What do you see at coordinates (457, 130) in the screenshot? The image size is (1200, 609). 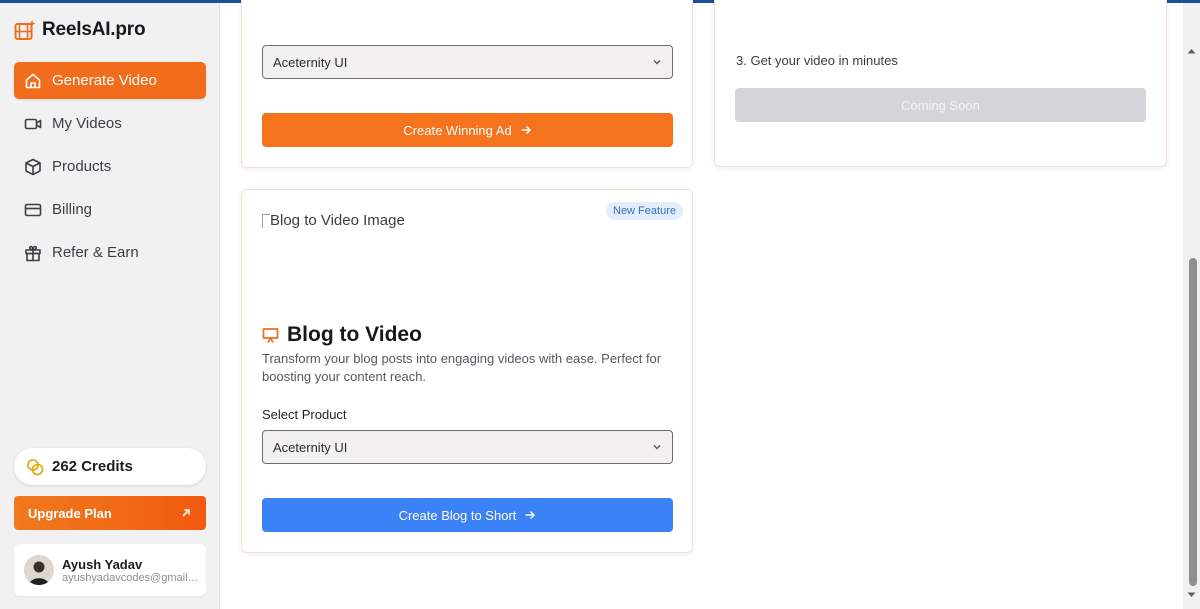 I see `create-winning-ad-label: Create Winning Ad` at bounding box center [457, 130].